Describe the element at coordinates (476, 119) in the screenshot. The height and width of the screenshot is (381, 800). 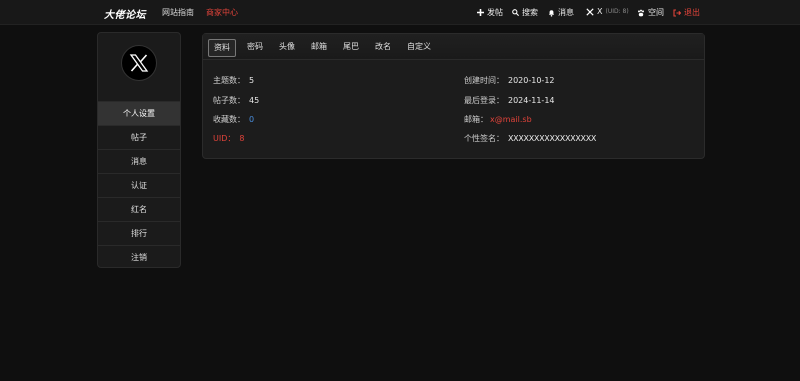
I see `email-label: 邮箱：` at that location.